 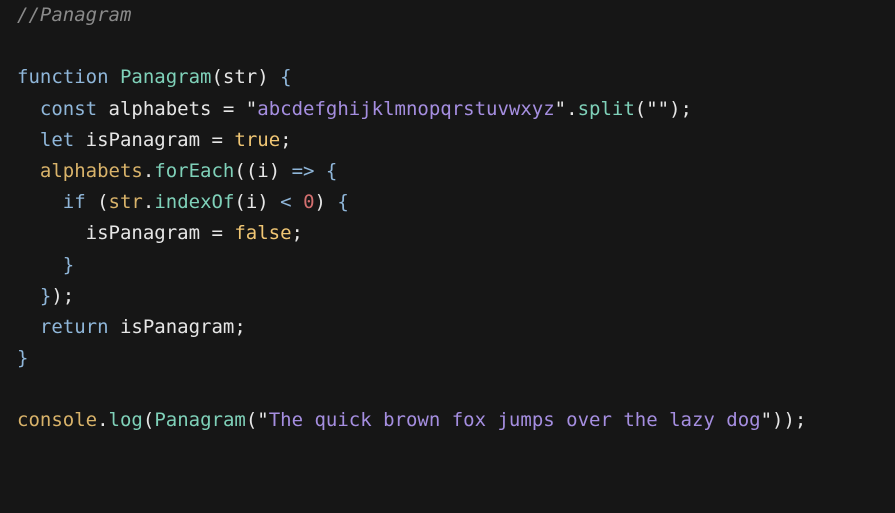 I want to click on code-token-var: str, so click(x=125, y=202).